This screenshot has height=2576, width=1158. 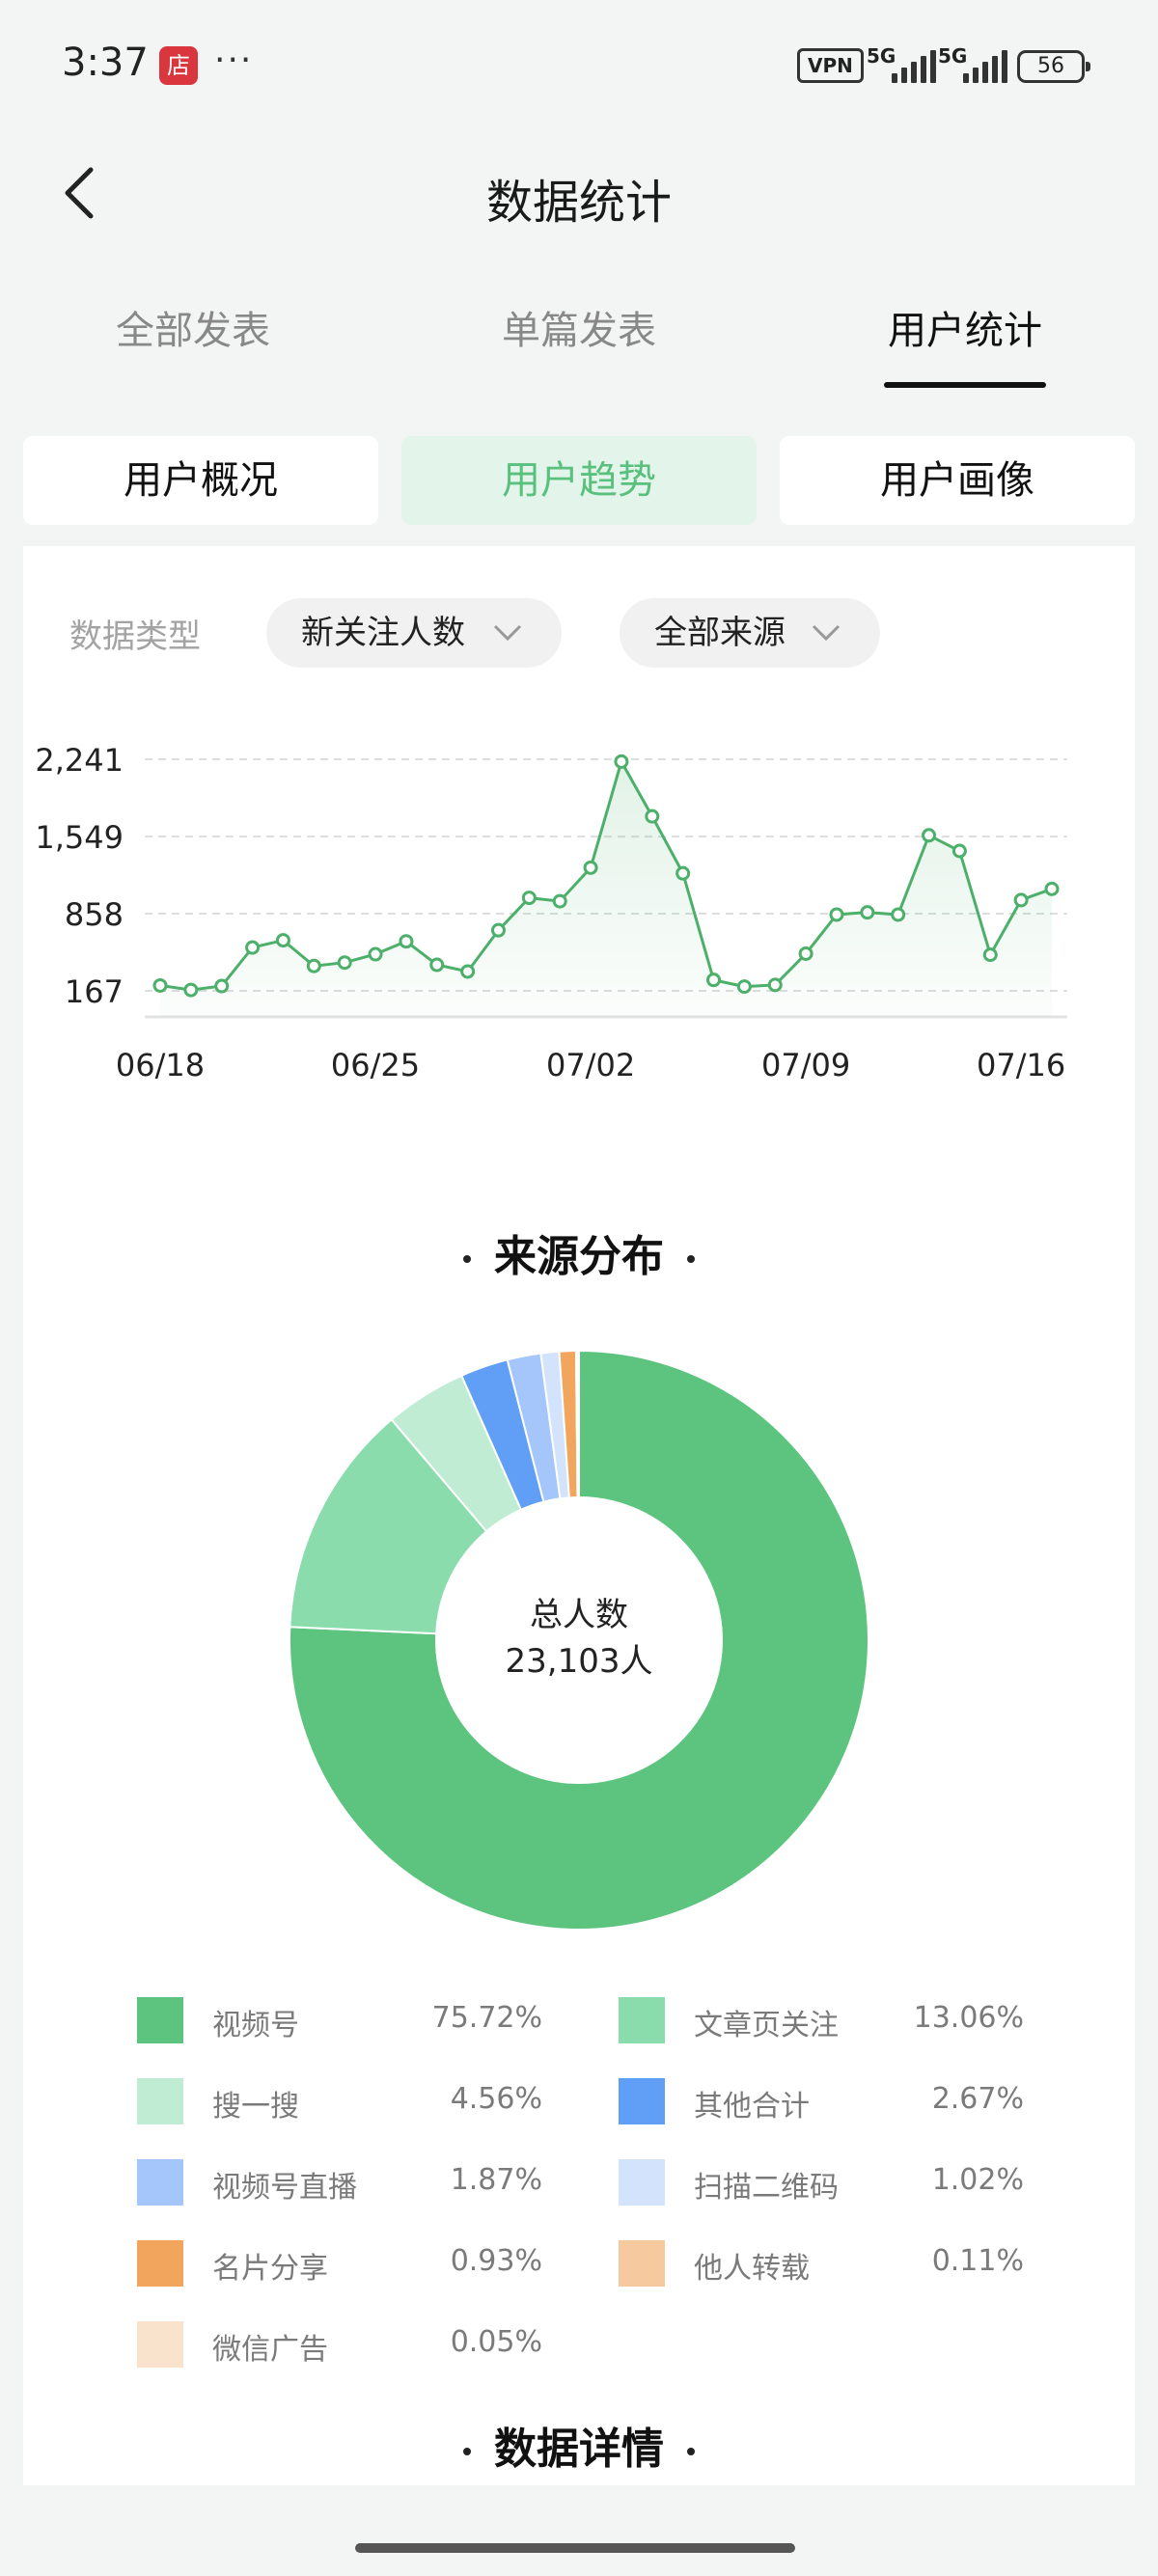 What do you see at coordinates (339, 2345) in the screenshot?
I see `legend-item: 微信广告 0.05%` at bounding box center [339, 2345].